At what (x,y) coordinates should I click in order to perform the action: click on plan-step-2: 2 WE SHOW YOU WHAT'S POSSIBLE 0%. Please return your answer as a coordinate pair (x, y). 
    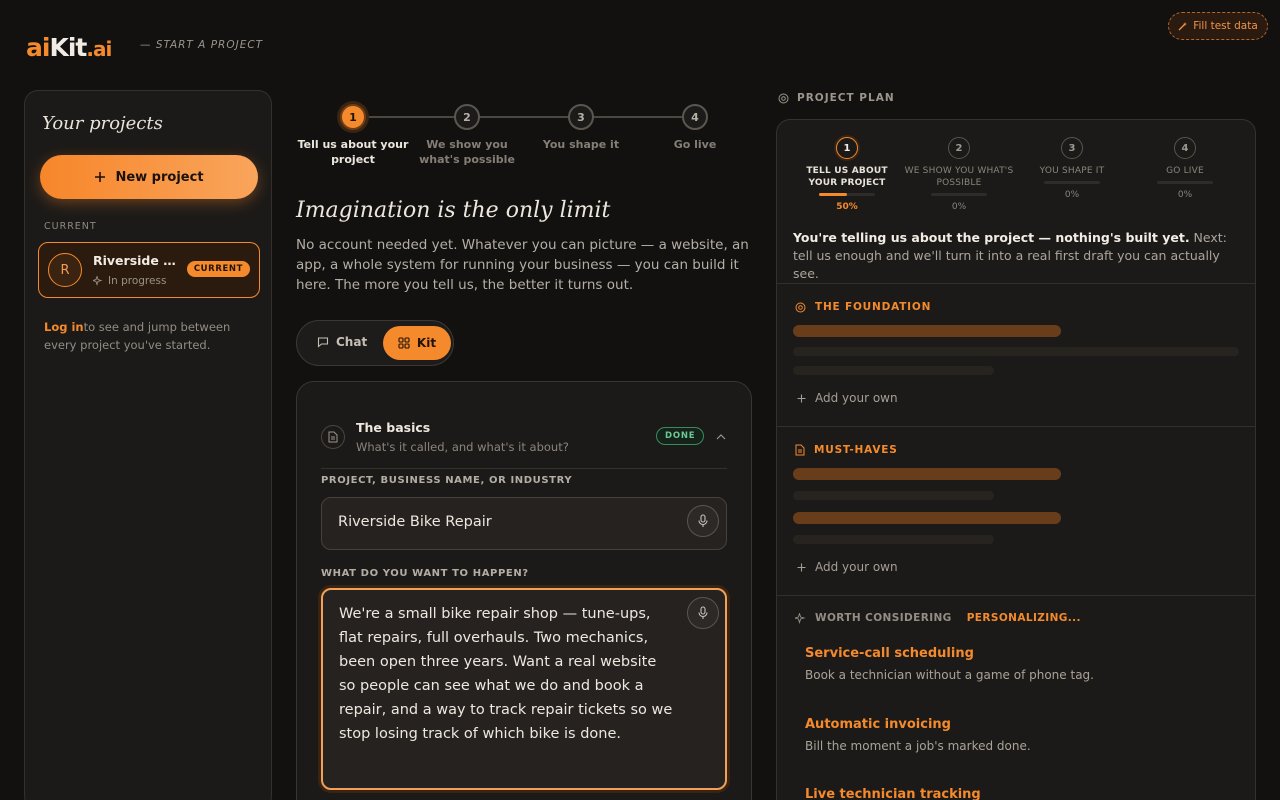
    Looking at the image, I should click on (959, 174).